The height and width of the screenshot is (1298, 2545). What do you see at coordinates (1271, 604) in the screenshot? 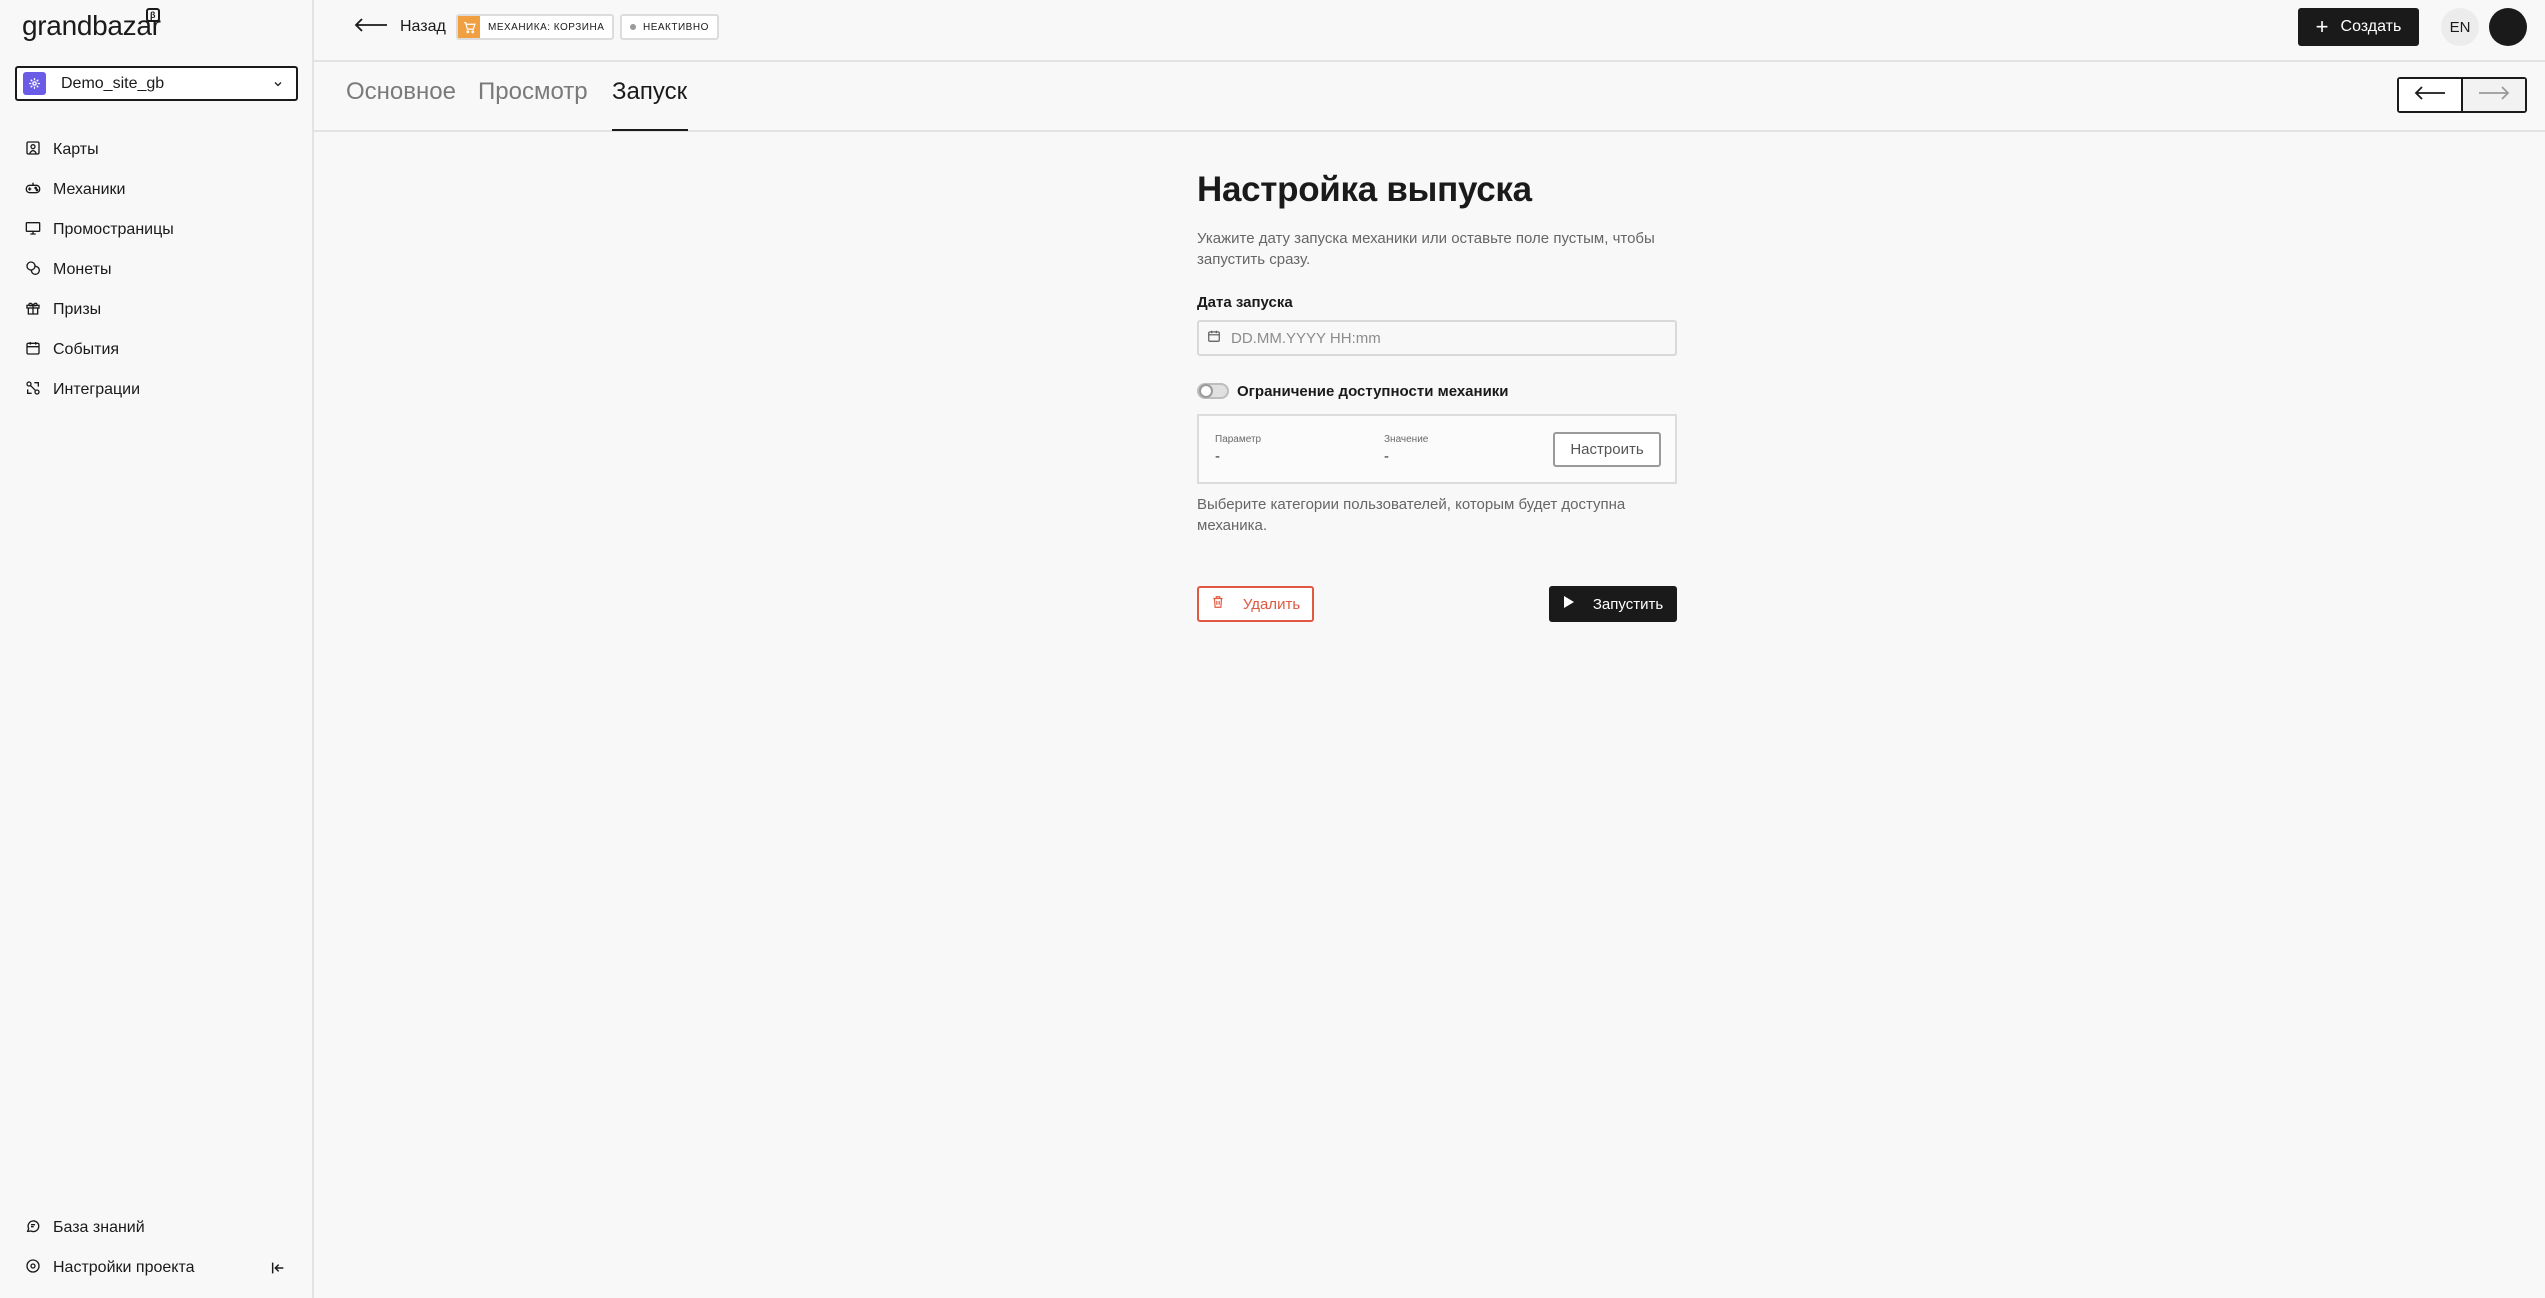
I see `delete-label: Удалить` at bounding box center [1271, 604].